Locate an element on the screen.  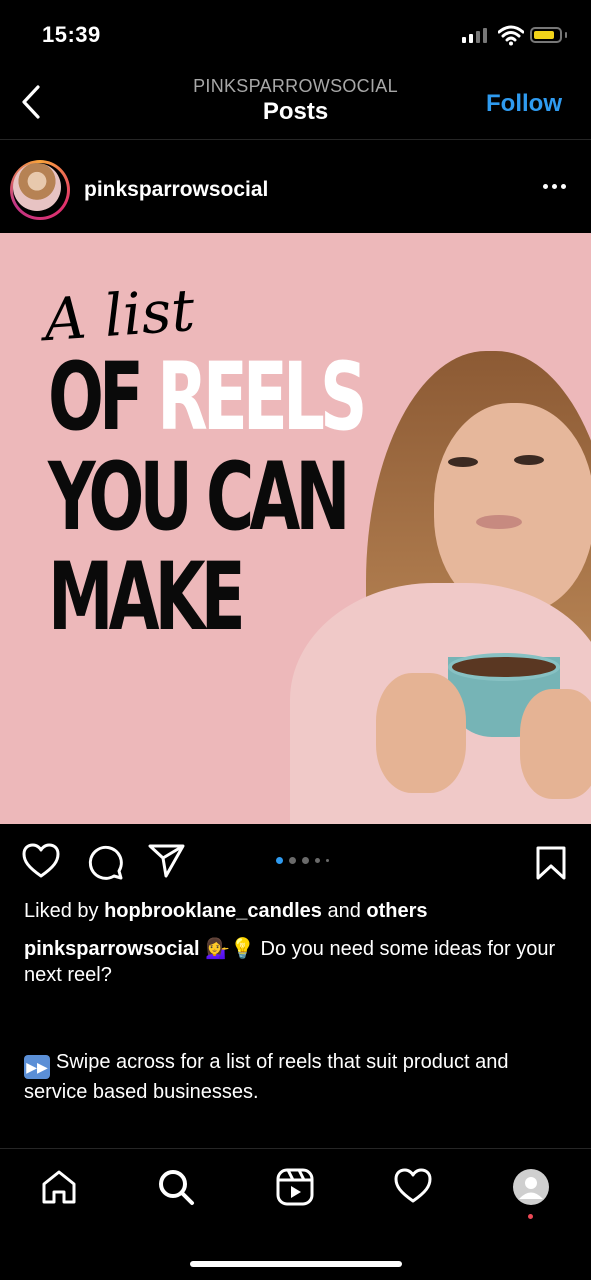
image-headline-line2: YOU CAN is located at coordinates (199, 497).